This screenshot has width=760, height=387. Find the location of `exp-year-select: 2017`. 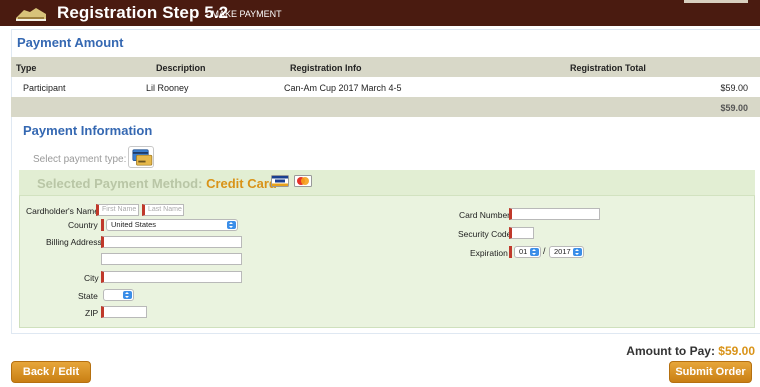

exp-year-select: 2017 is located at coordinates (566, 252).